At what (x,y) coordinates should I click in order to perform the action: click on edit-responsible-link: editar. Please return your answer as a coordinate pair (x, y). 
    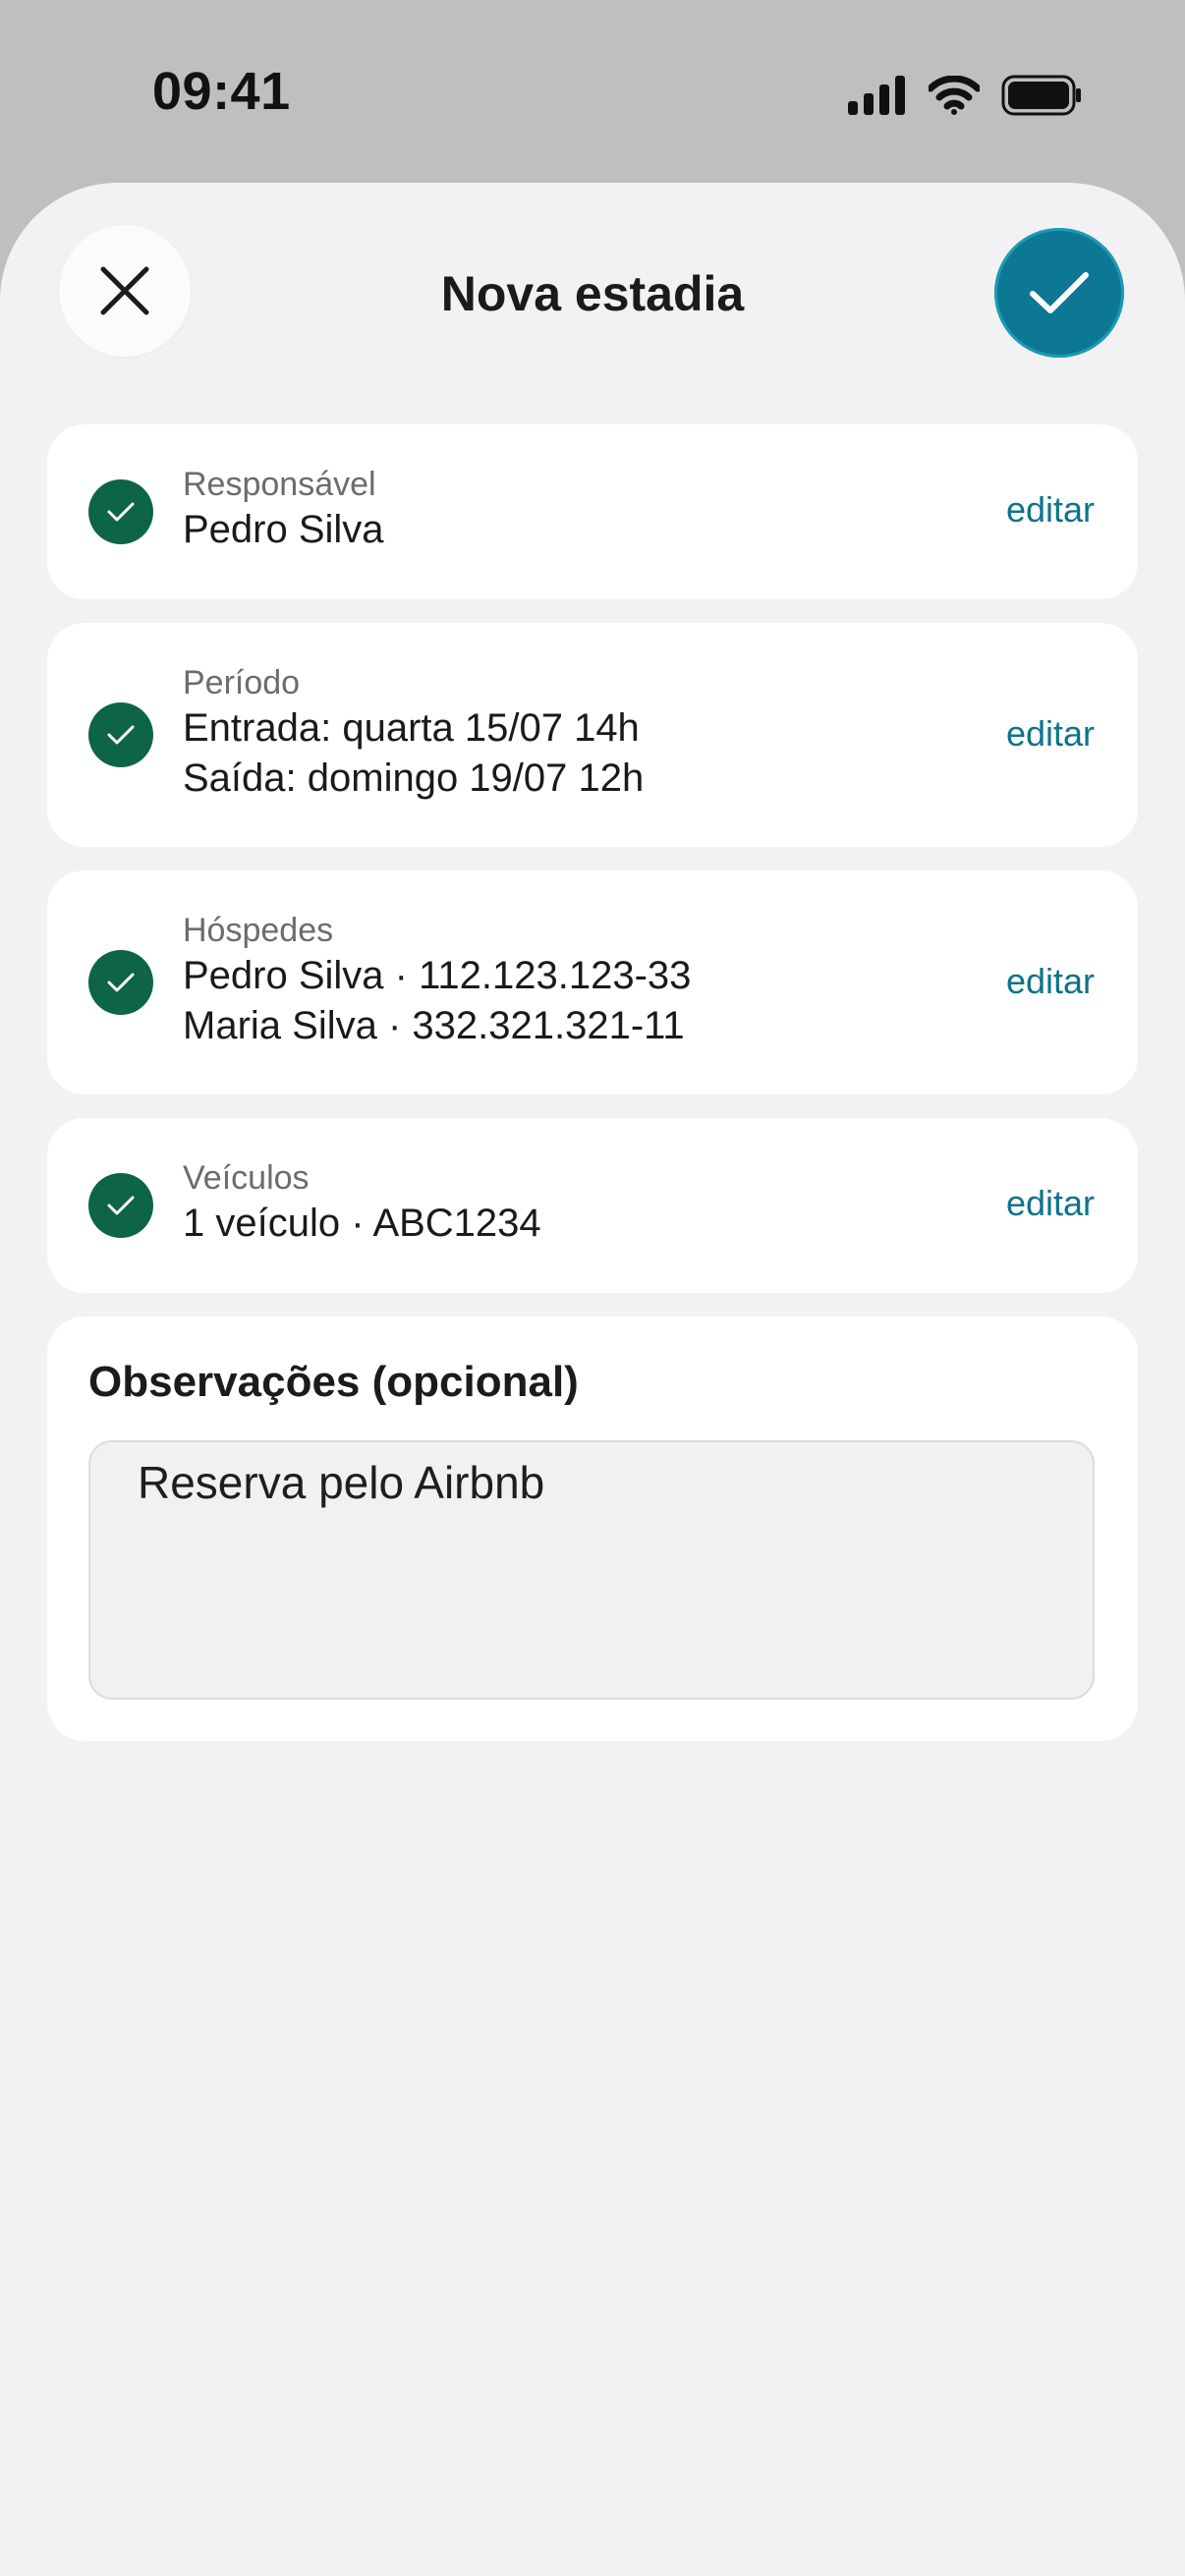
    Looking at the image, I should click on (1050, 510).